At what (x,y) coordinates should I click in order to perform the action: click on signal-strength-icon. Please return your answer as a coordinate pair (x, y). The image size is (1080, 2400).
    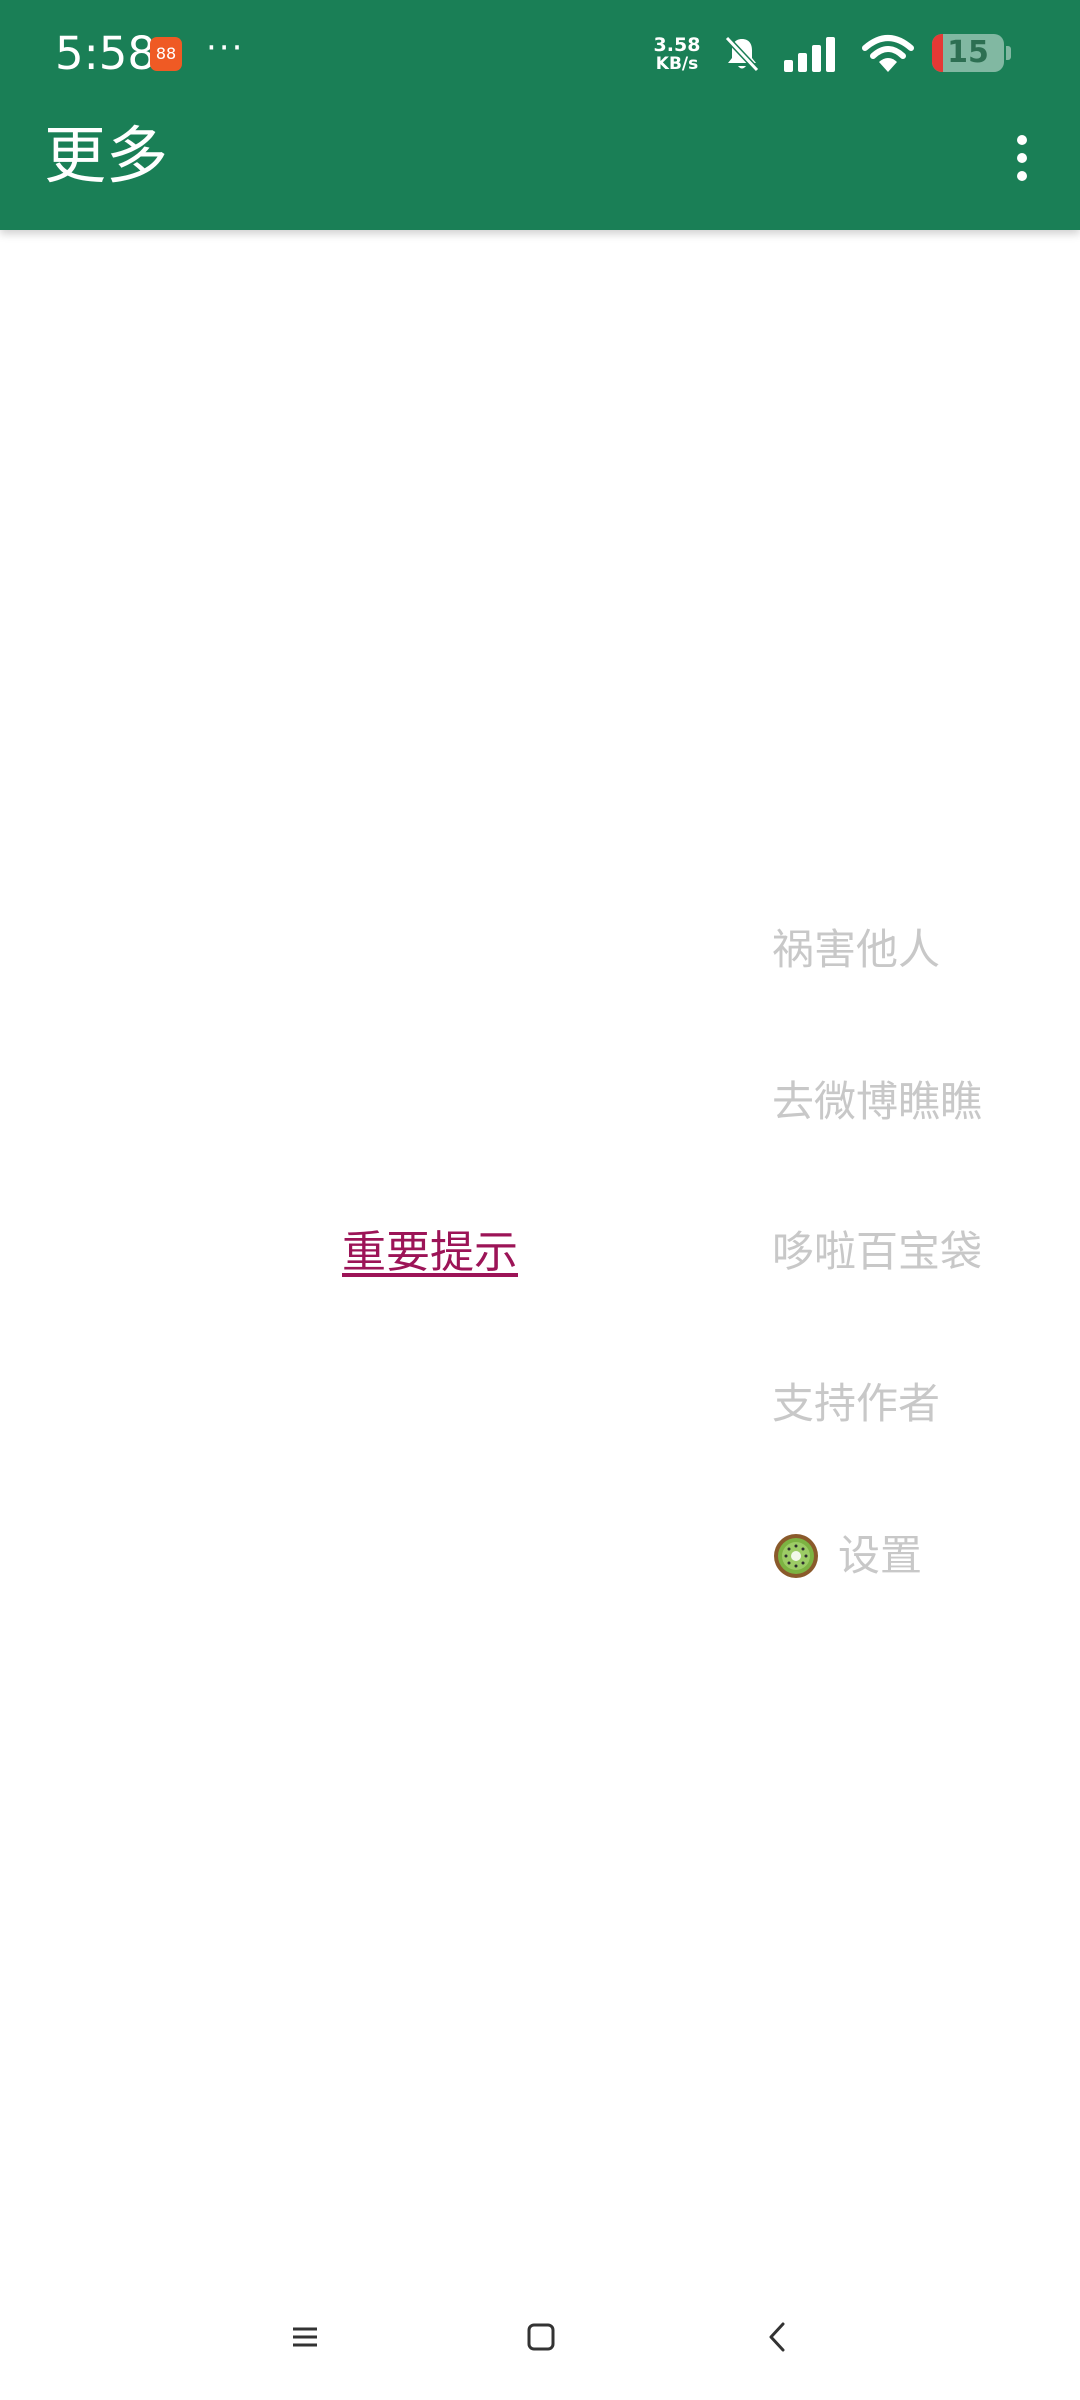
    Looking at the image, I should click on (809, 54).